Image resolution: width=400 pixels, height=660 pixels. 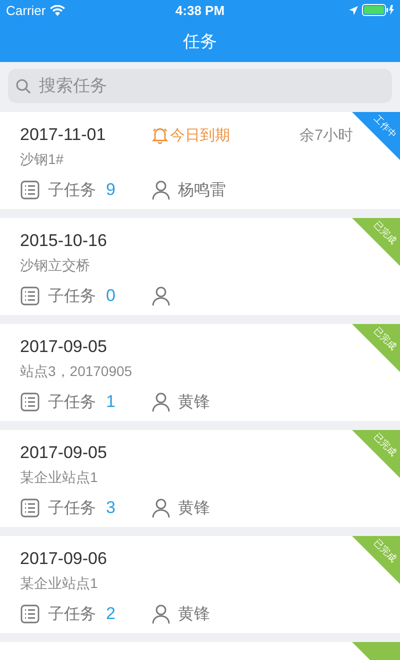 I want to click on search-field: 搜索任务, so click(x=200, y=86).